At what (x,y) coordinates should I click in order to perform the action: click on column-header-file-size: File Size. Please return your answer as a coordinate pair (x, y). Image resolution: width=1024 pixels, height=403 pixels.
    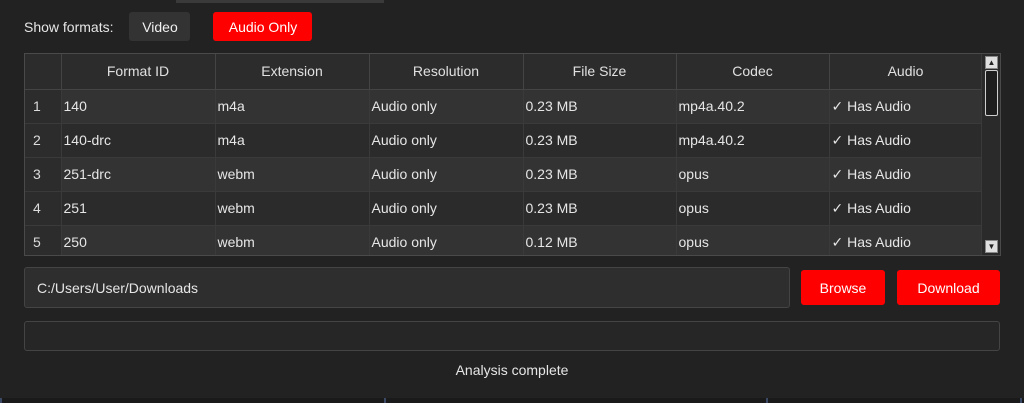
    Looking at the image, I should click on (600, 72).